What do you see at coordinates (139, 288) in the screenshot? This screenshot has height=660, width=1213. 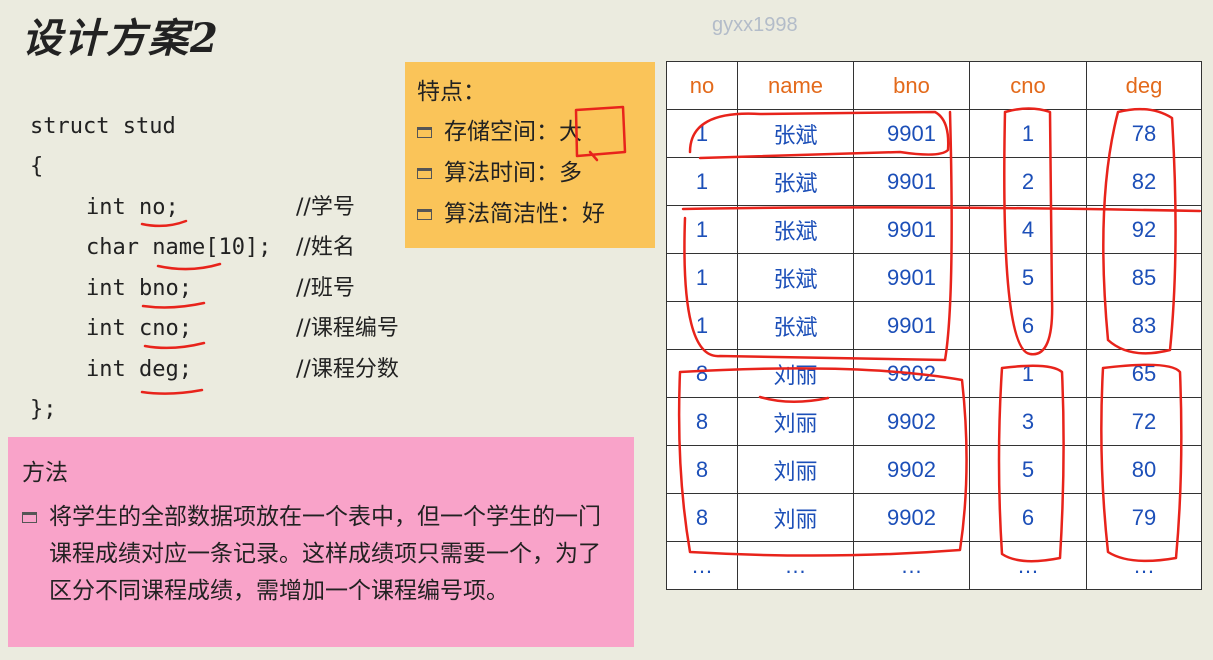 I see `code-line: int bno;` at bounding box center [139, 288].